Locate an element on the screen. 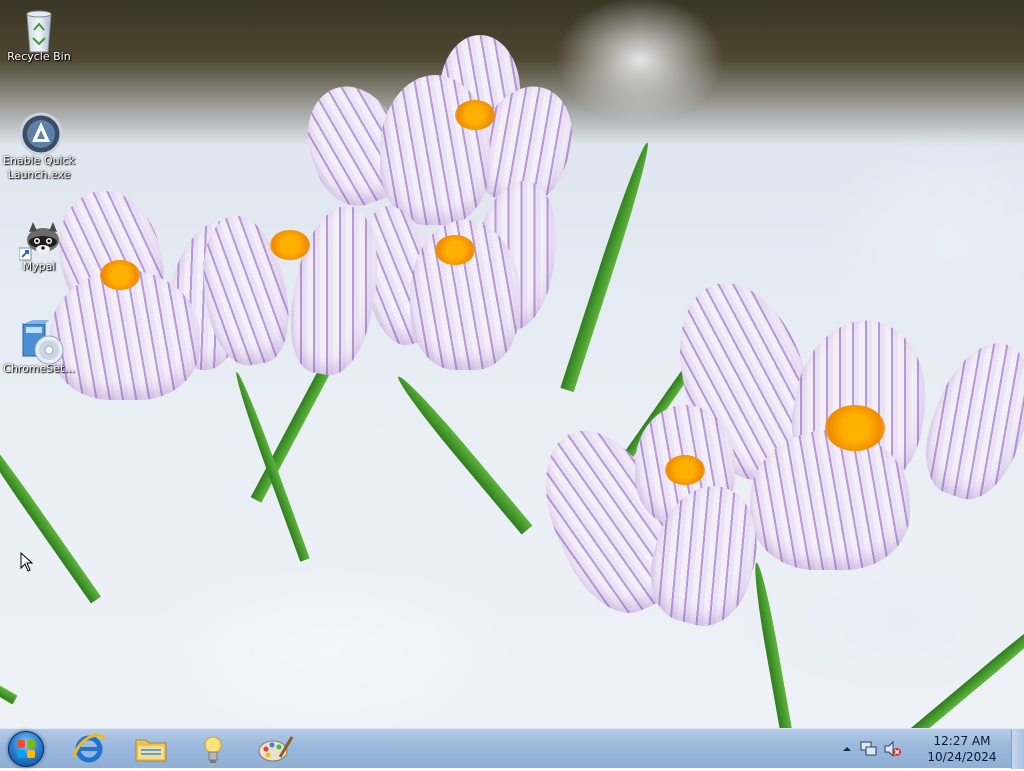  taskbar-paint-button is located at coordinates (275, 749).